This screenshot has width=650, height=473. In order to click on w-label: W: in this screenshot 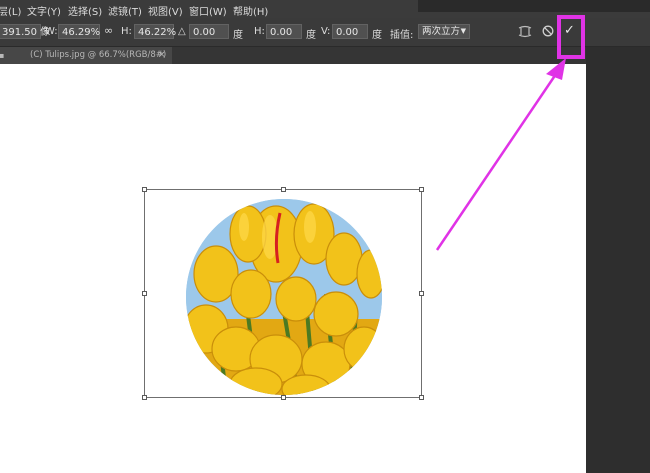, I will do `click(51, 31)`.